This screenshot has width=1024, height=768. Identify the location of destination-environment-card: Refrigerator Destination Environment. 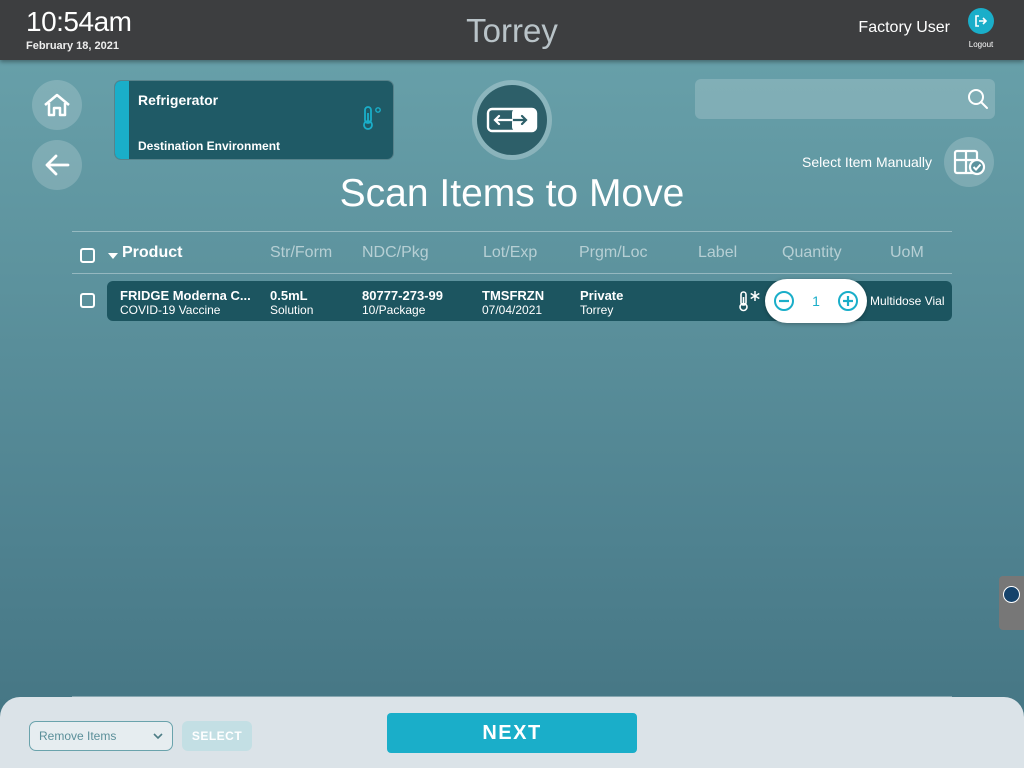
(254, 120).